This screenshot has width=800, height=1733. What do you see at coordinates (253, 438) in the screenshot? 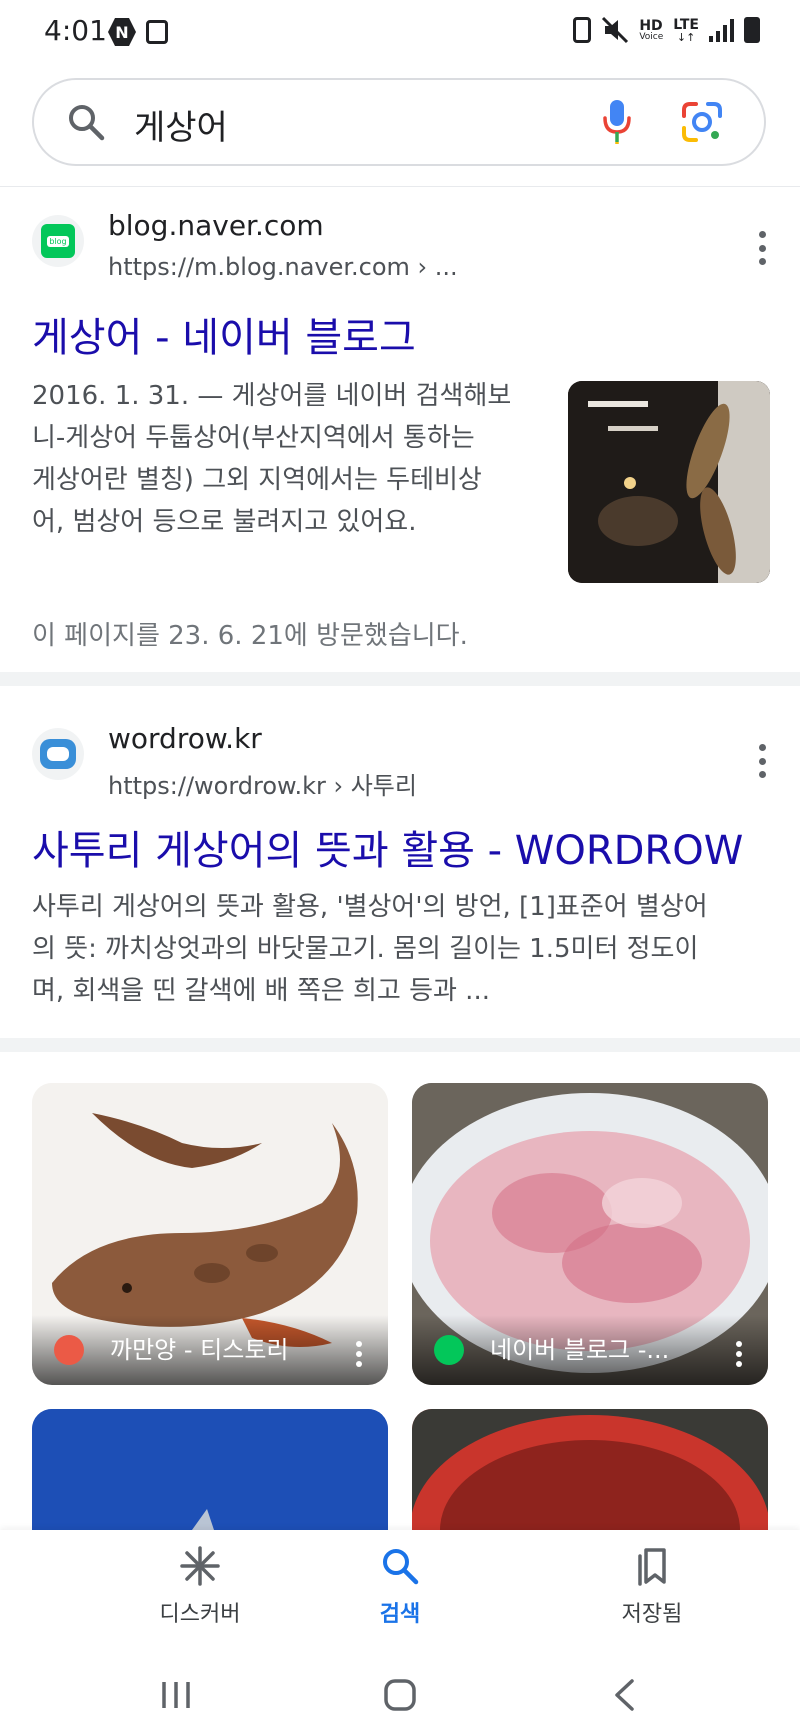
I see `snippet-line: 니-게상어 두툽상어(부산지역에서 통하는` at bounding box center [253, 438].